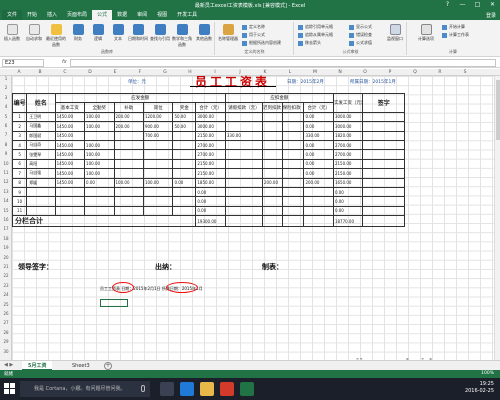  Describe the element at coordinates (6, 163) in the screenshot. I see `row-header: 10` at that location.